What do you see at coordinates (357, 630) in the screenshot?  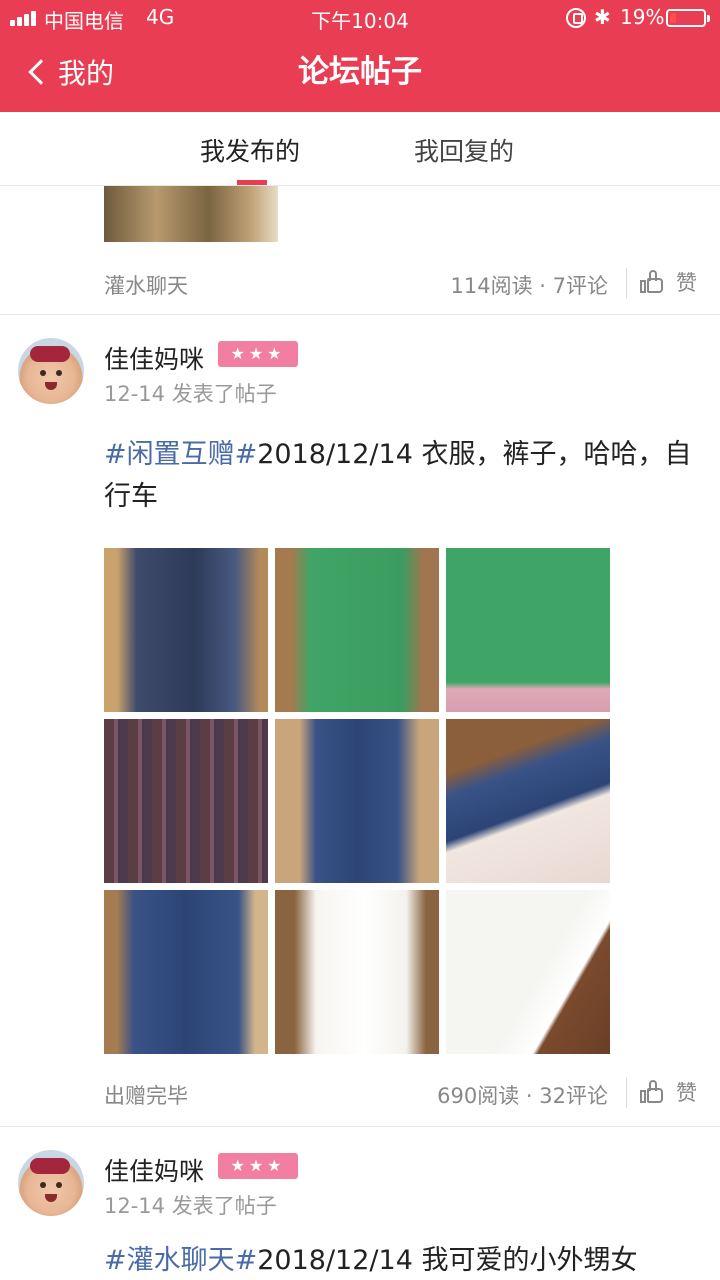 I see `green-zip-hoodie-photo` at bounding box center [357, 630].